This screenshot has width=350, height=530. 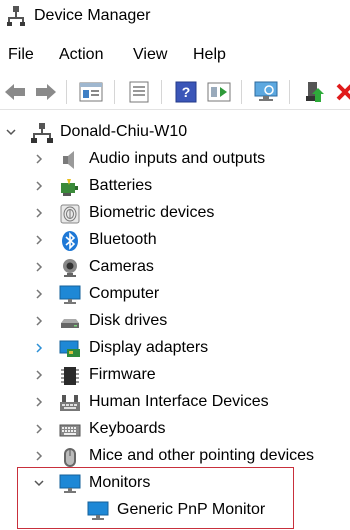 What do you see at coordinates (150, 55) in the screenshot?
I see `menu-view: View` at bounding box center [150, 55].